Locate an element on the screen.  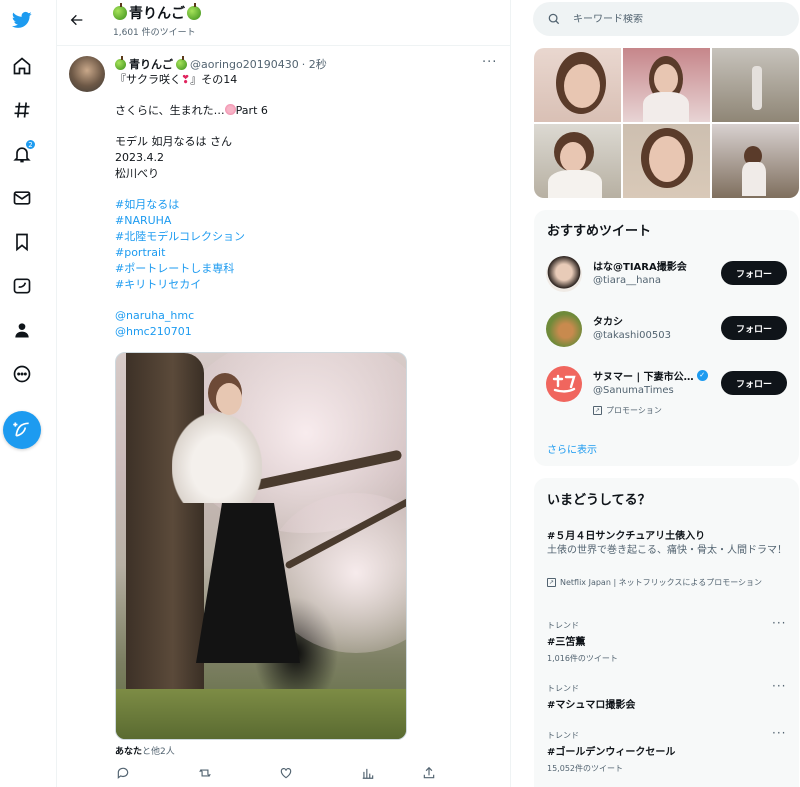
tweet-author-handle: @aoringo20190430 is located at coordinates (244, 64).